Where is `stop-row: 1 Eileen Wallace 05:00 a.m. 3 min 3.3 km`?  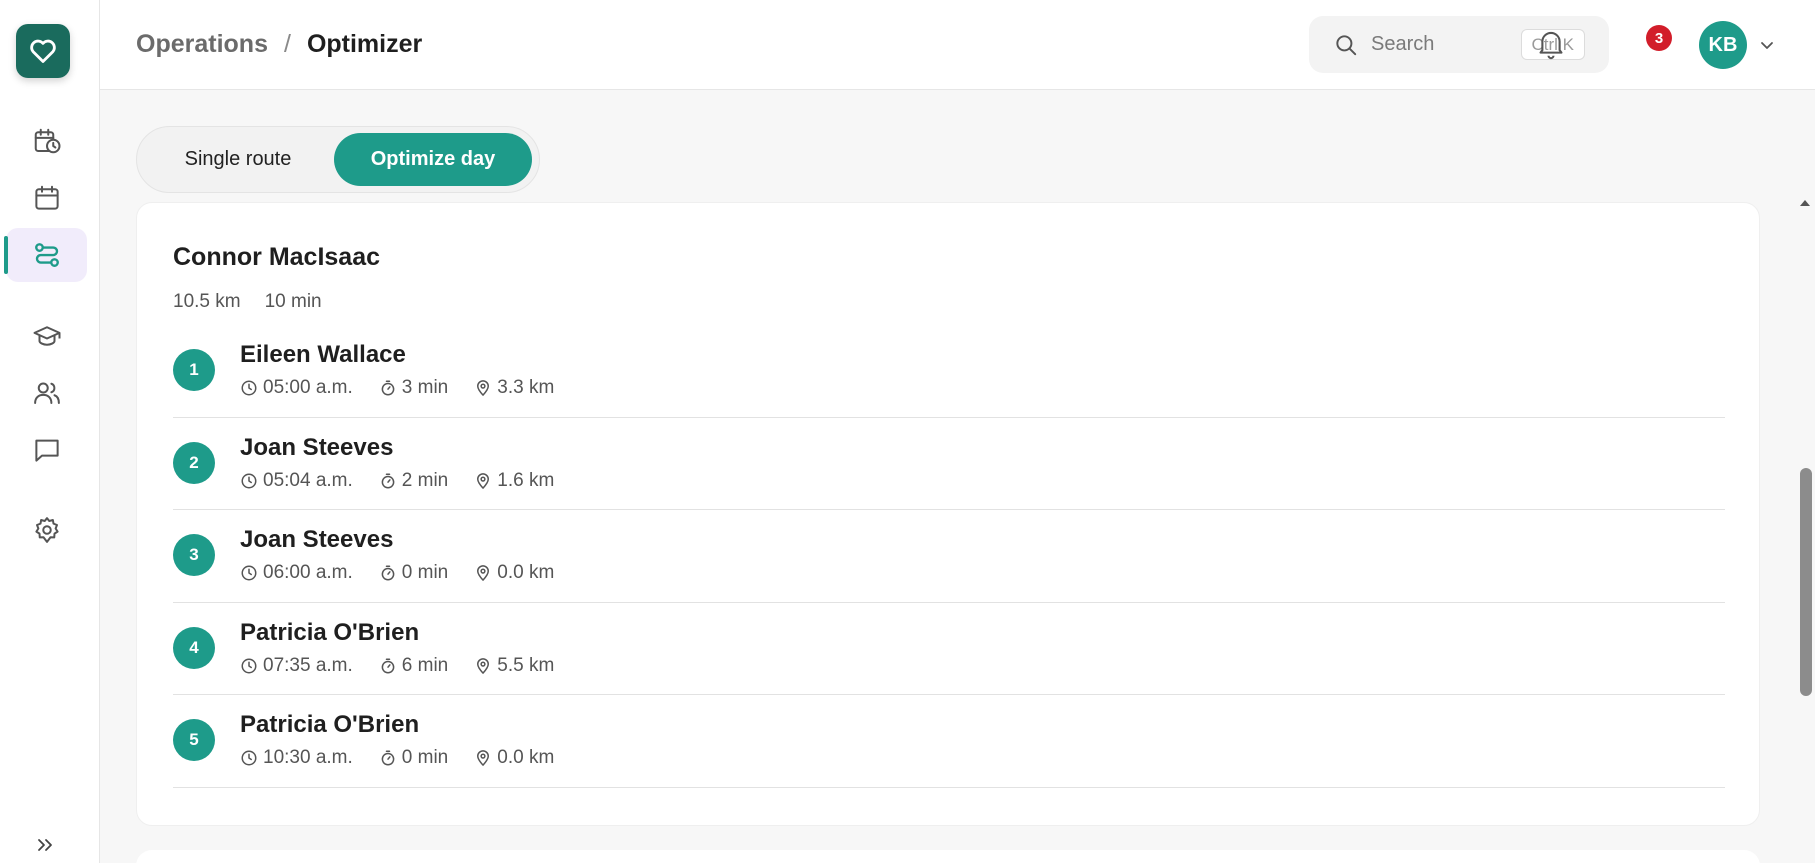
stop-row: 1 Eileen Wallace 05:00 a.m. 3 min 3.3 km is located at coordinates (949, 371).